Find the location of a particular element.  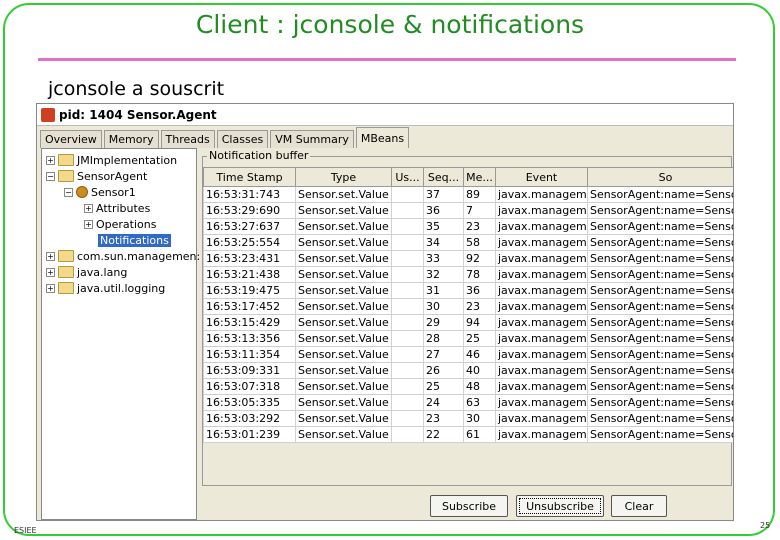

tree-node-notifications: Notifications is located at coordinates (134, 240).